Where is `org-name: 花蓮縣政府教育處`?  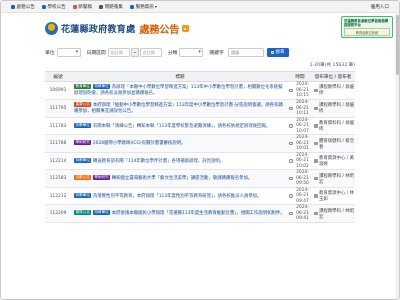
org-name: 花蓮縣政府教育處 is located at coordinates (98, 29).